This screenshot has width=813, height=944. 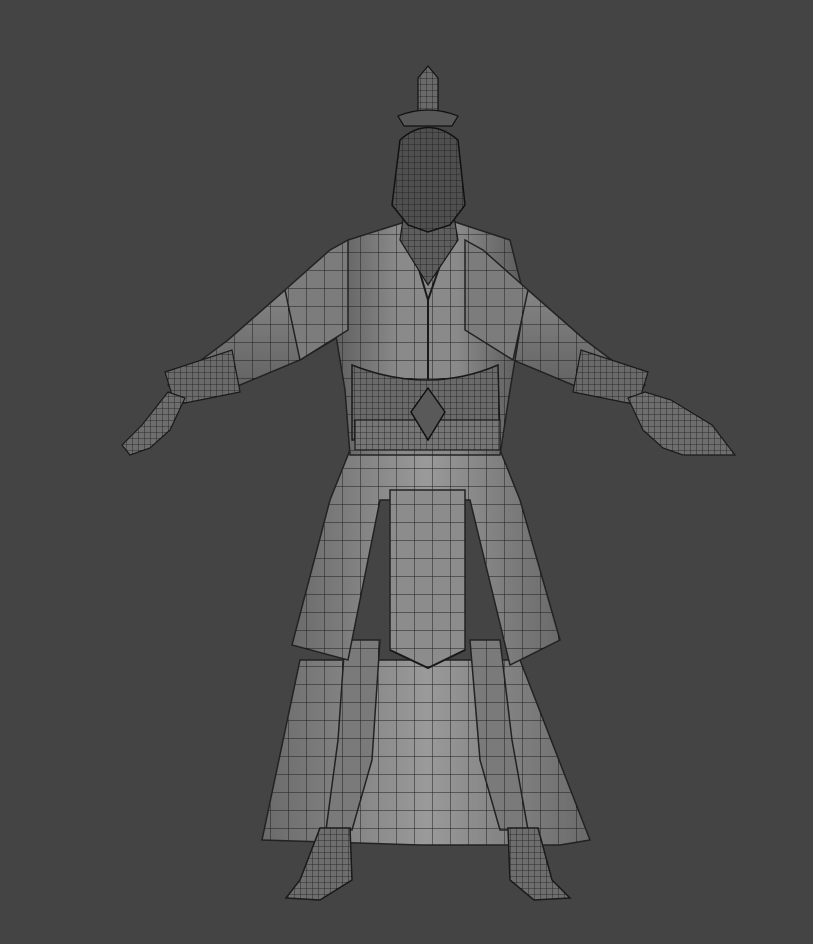 I want to click on left-hand, so click(x=153, y=423).